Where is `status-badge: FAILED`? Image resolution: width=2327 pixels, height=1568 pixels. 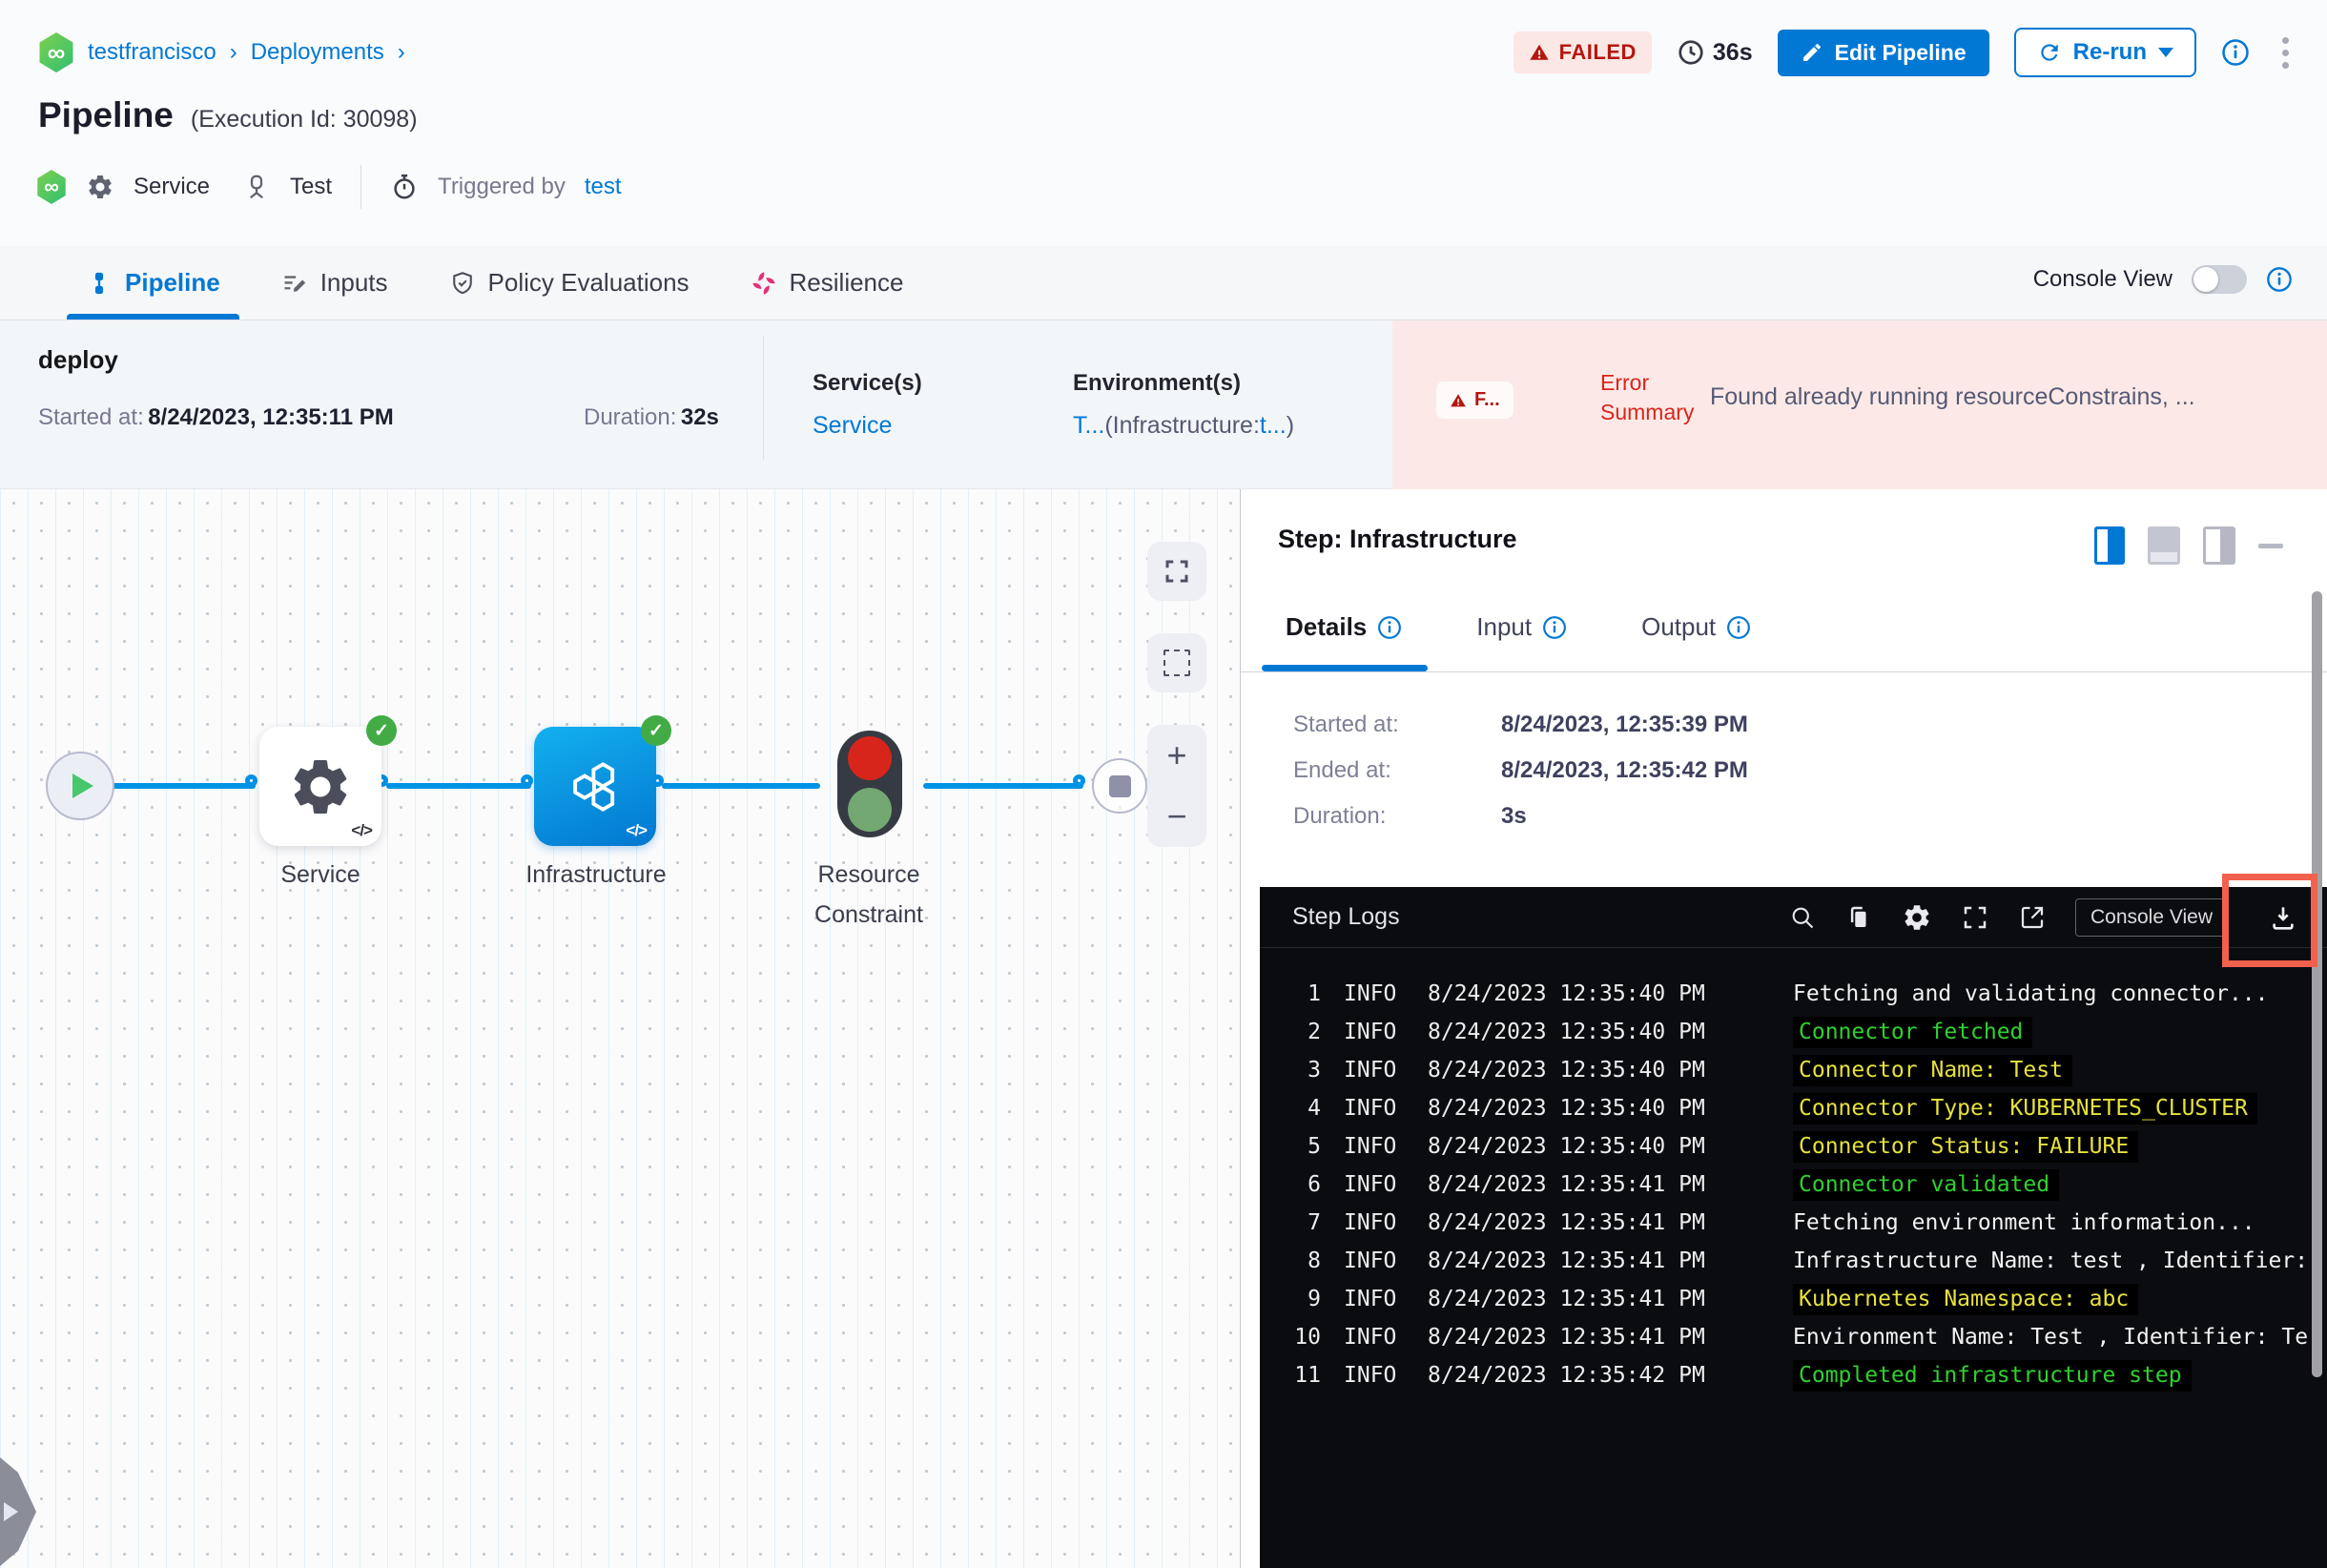
status-badge: FAILED is located at coordinates (1582, 52).